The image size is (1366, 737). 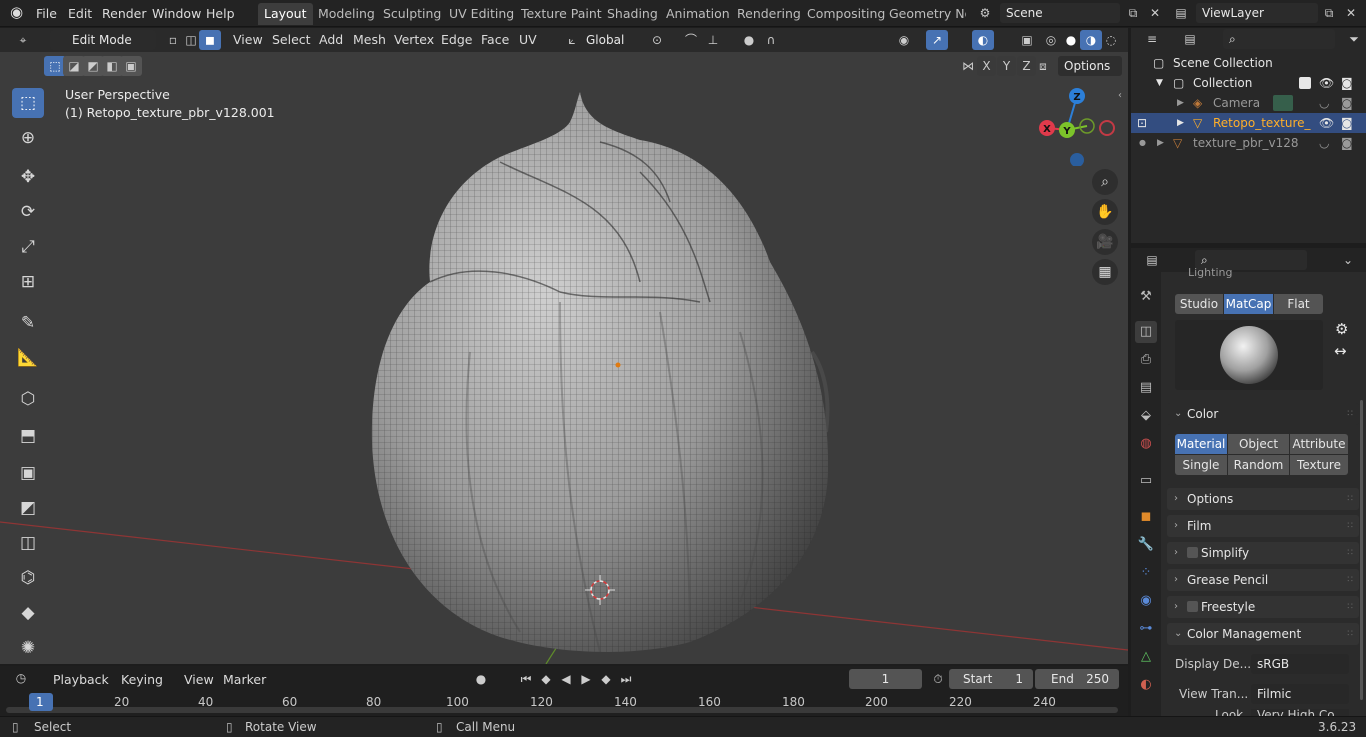 I want to click on menu-face: Face, so click(x=495, y=39).